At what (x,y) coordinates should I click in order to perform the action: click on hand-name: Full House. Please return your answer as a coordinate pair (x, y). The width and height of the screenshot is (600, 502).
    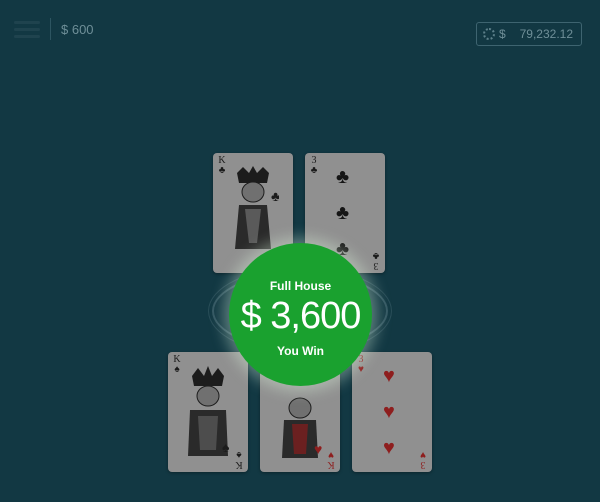
    Looking at the image, I should click on (300, 286).